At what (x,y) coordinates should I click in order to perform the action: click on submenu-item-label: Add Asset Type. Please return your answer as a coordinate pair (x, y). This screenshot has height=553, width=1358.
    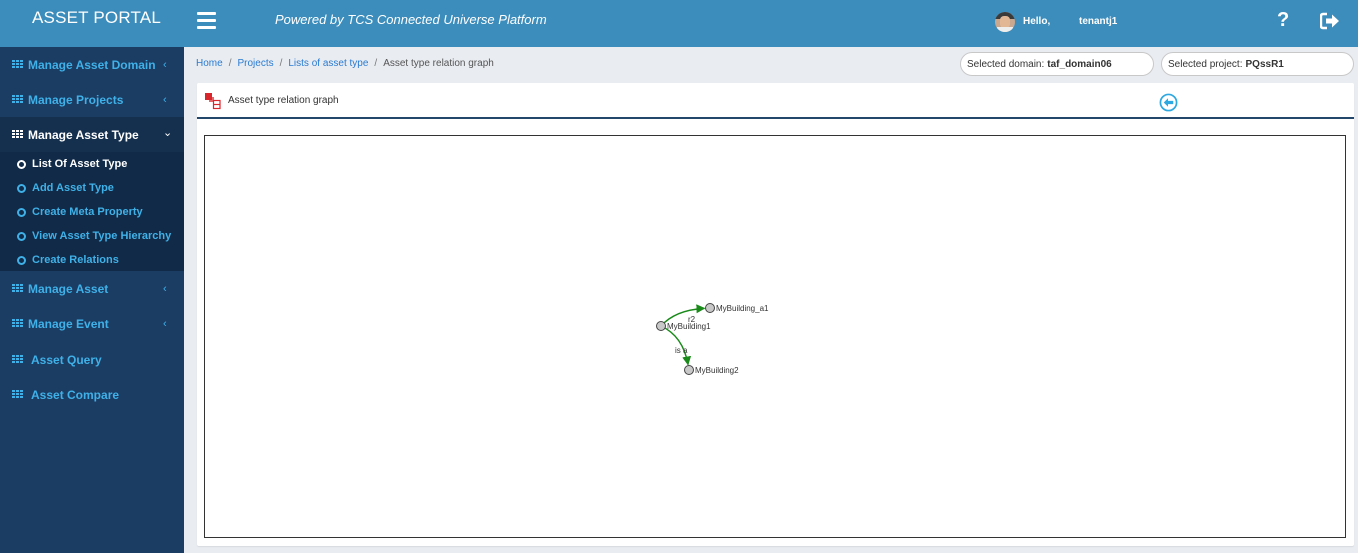
    Looking at the image, I should click on (73, 188).